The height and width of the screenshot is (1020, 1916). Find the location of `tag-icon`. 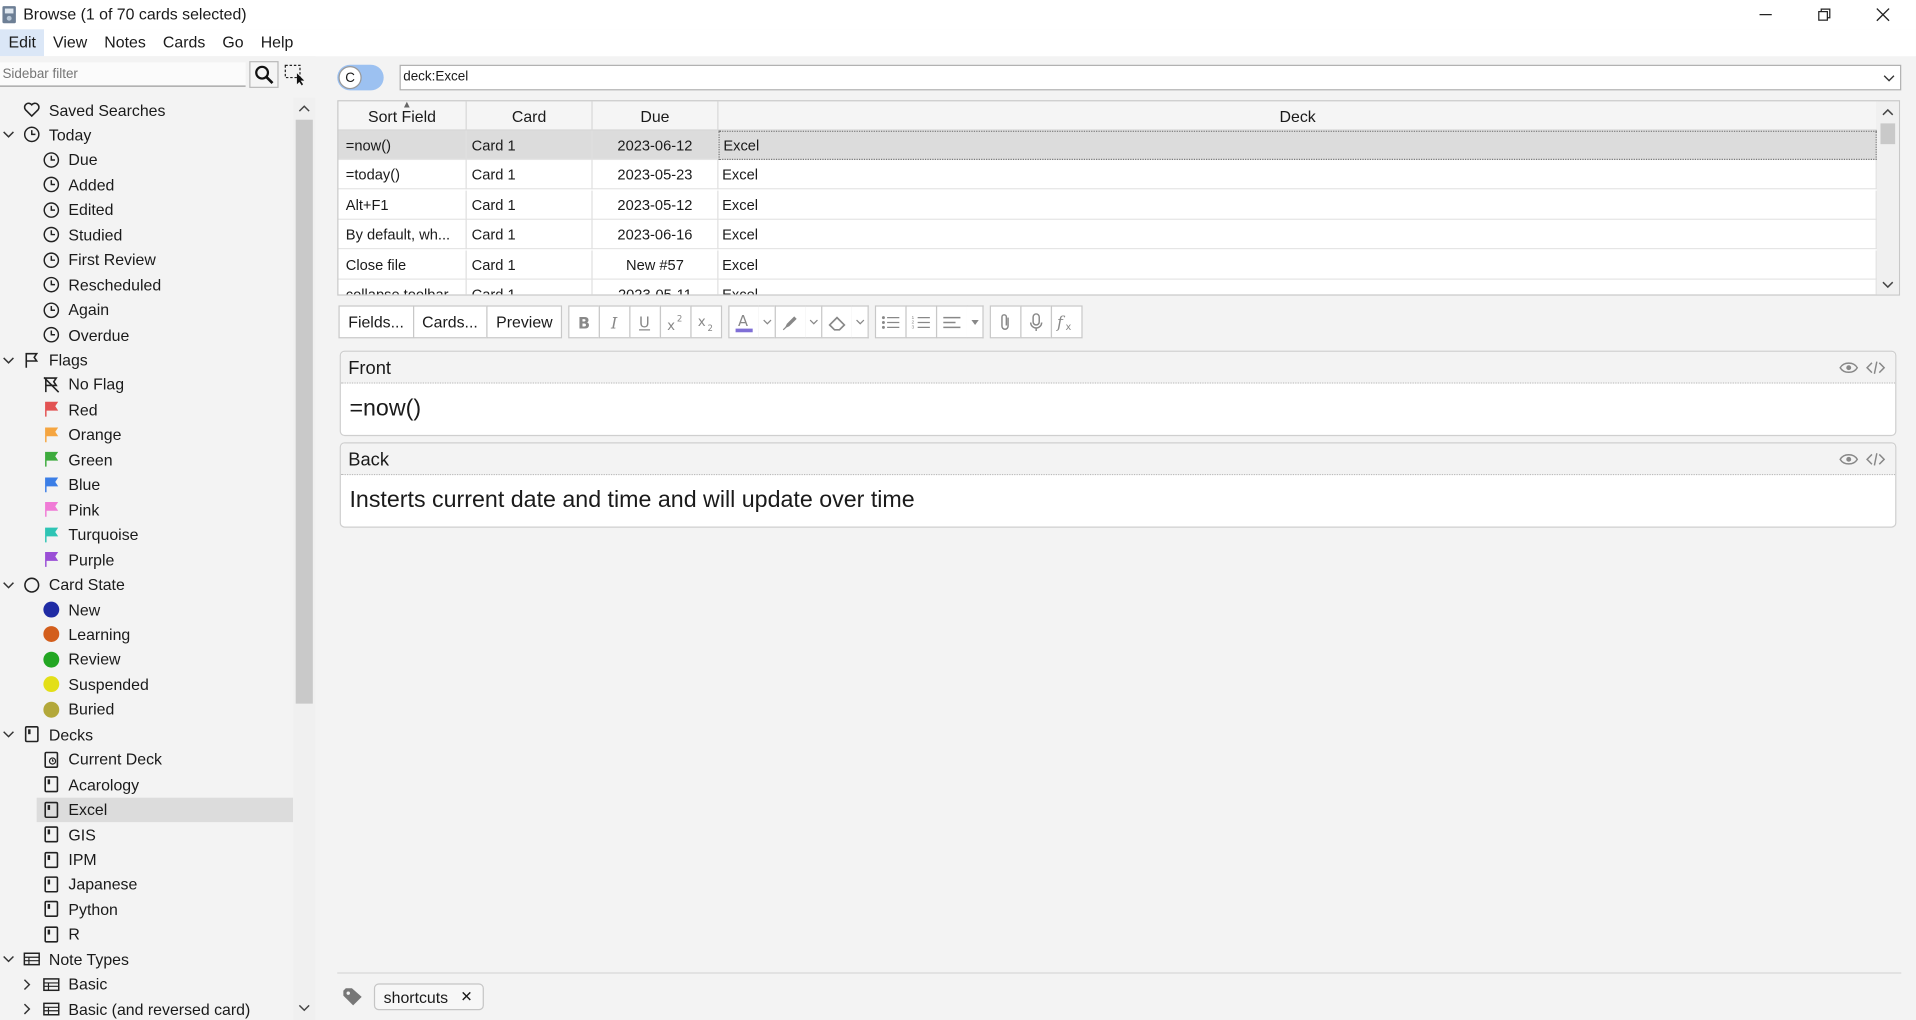

tag-icon is located at coordinates (354, 997).